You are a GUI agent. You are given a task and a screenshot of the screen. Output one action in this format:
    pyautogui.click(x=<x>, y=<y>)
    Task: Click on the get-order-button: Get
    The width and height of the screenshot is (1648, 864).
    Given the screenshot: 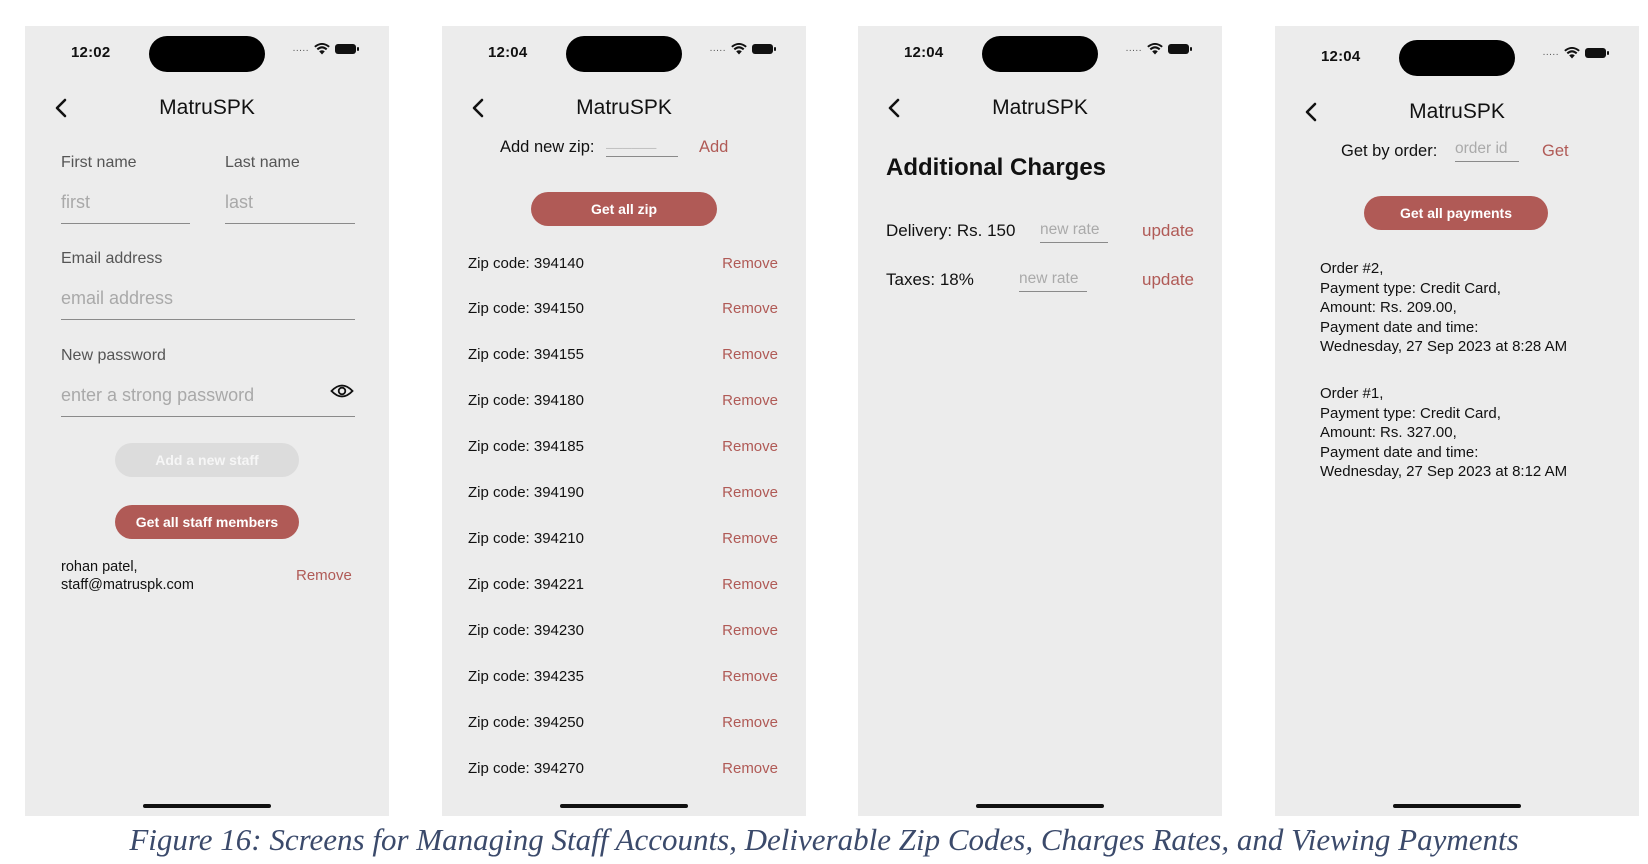 What is the action you would take?
    pyautogui.click(x=1555, y=151)
    